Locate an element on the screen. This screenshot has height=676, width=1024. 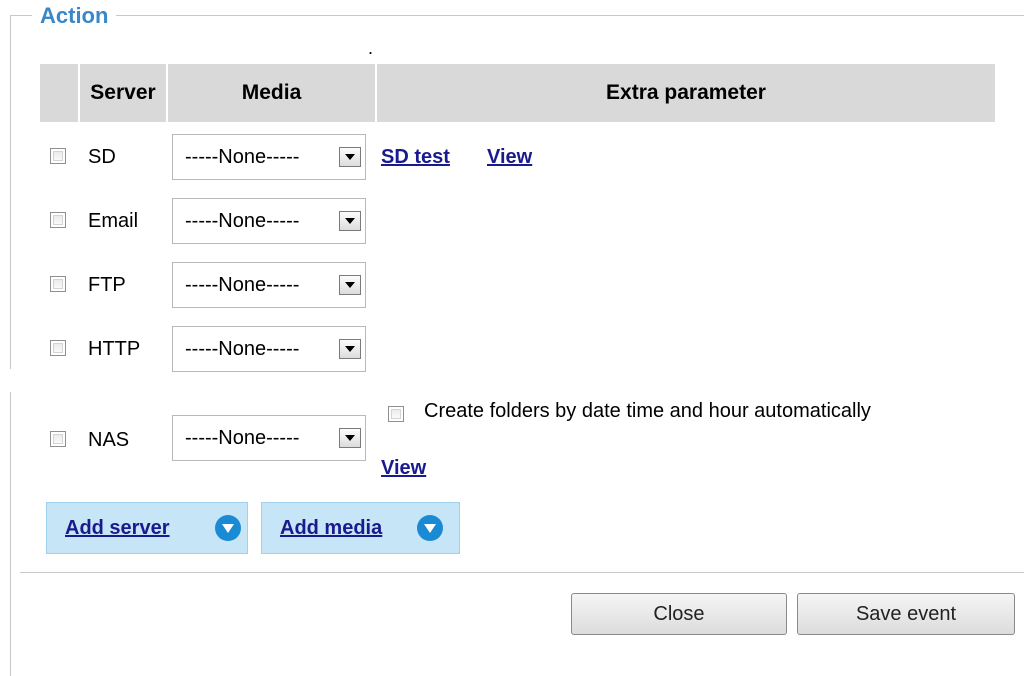
http-checkbox is located at coordinates (58, 348).